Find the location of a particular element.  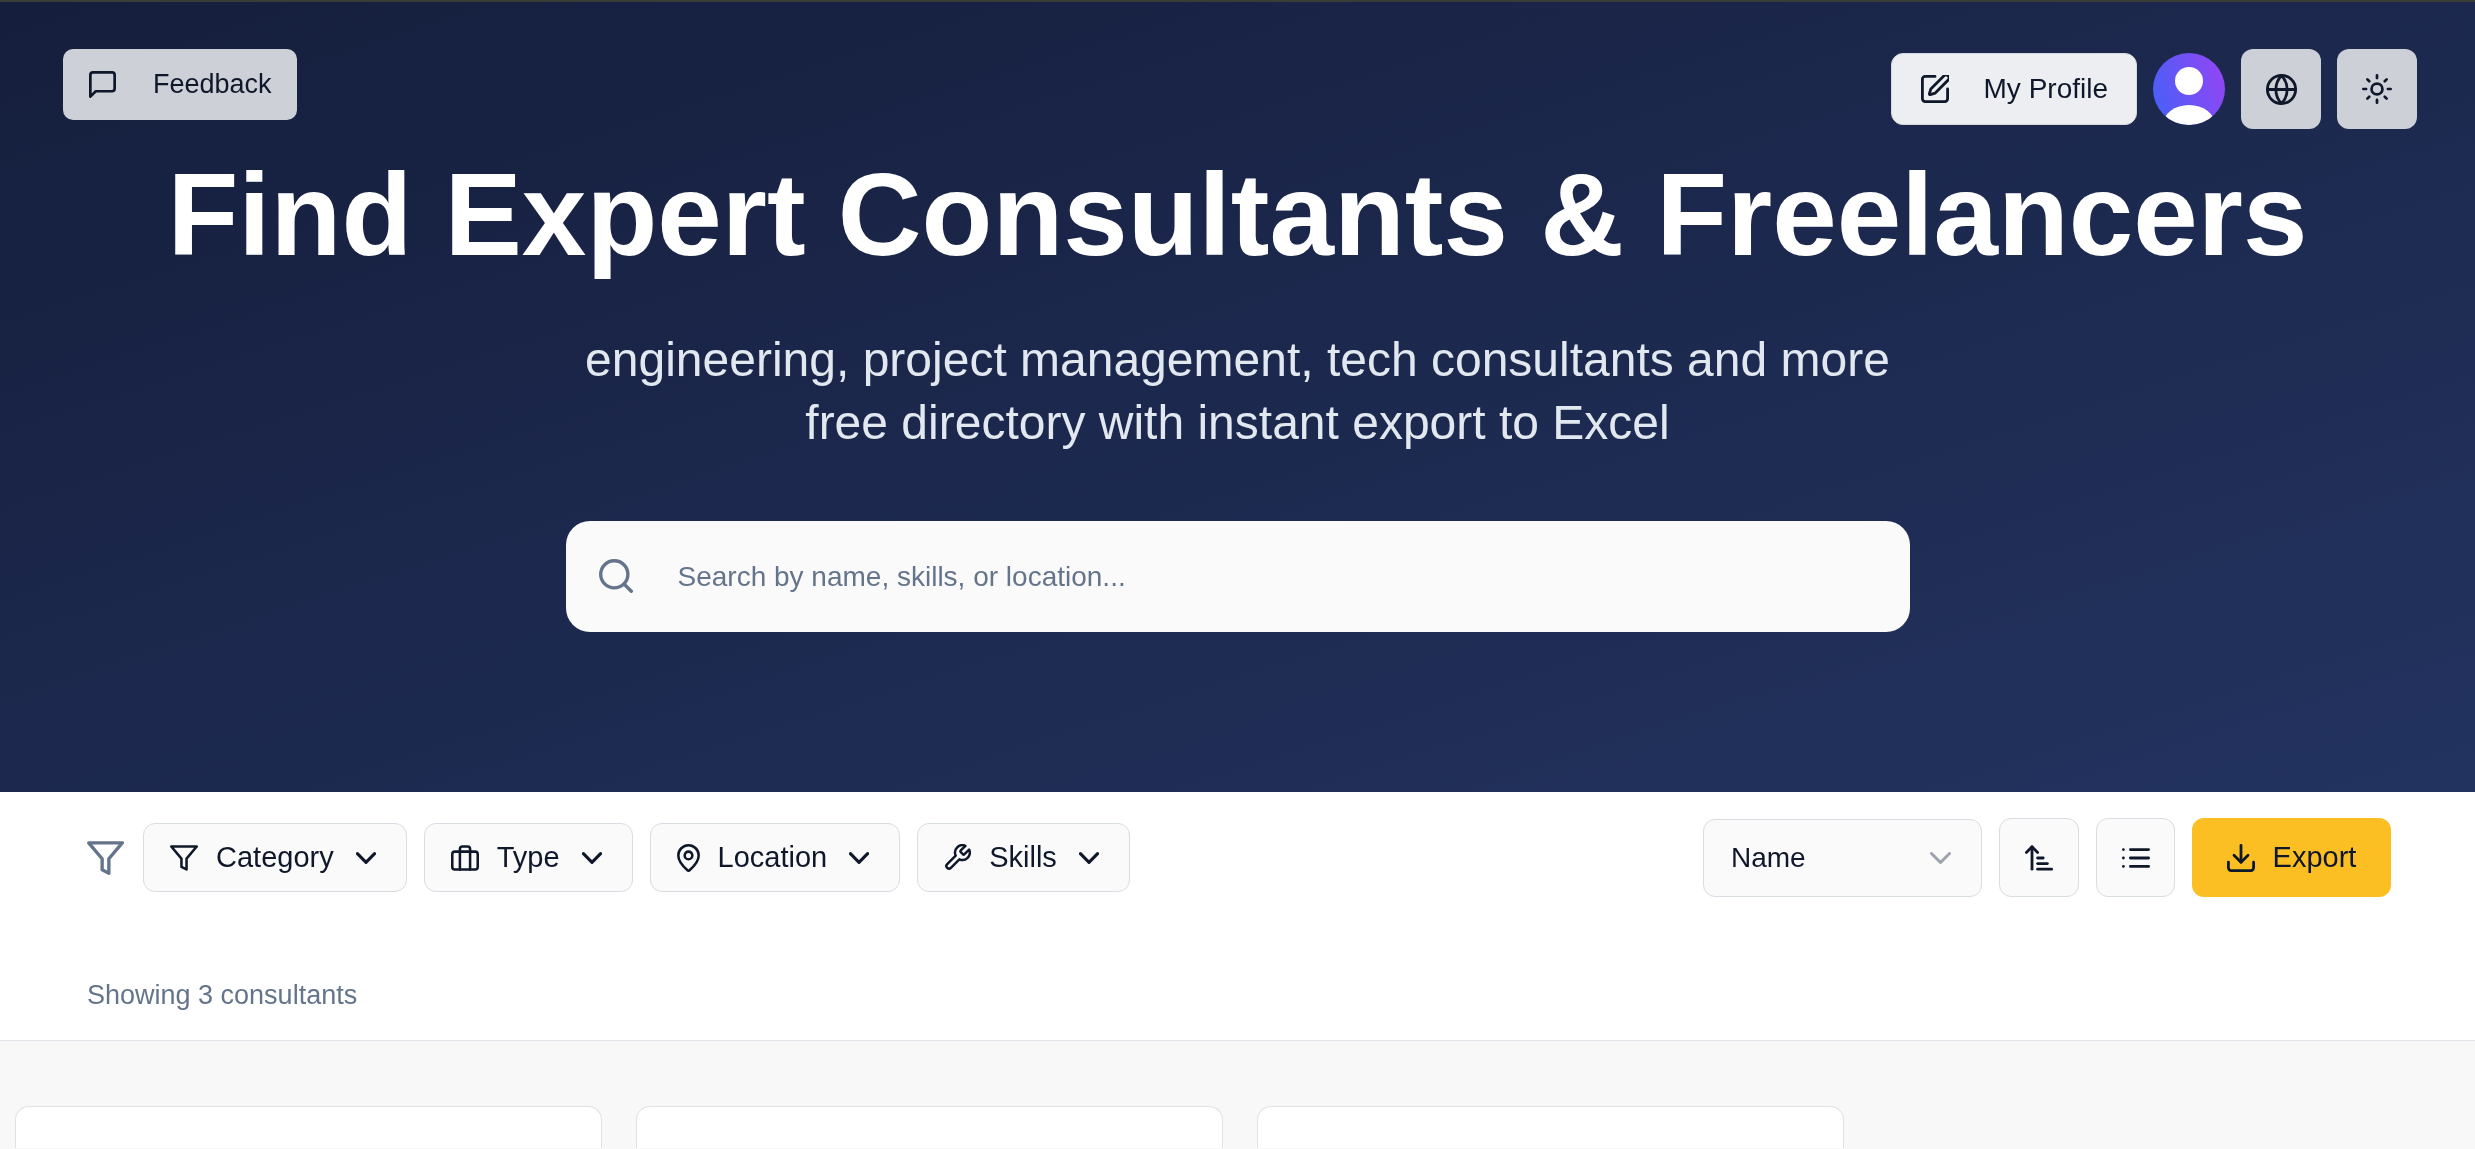

language-button is located at coordinates (2281, 89).